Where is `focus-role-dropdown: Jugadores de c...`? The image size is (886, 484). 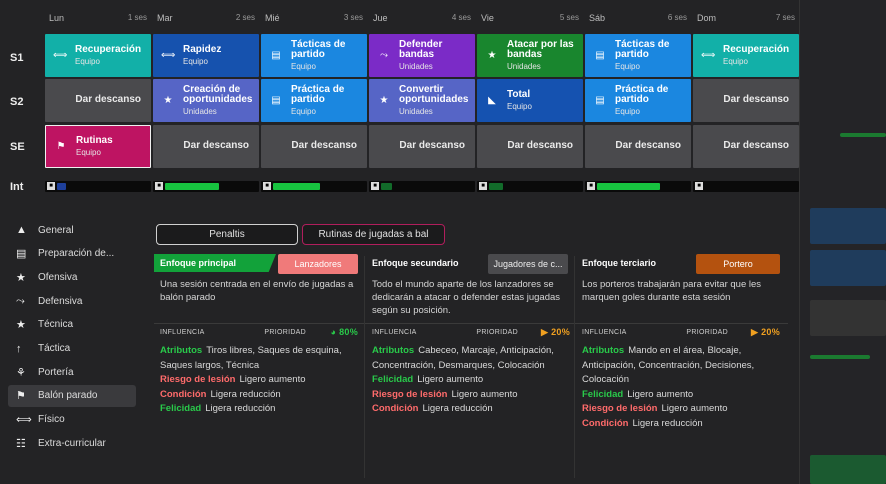 focus-role-dropdown: Jugadores de c... is located at coordinates (528, 264).